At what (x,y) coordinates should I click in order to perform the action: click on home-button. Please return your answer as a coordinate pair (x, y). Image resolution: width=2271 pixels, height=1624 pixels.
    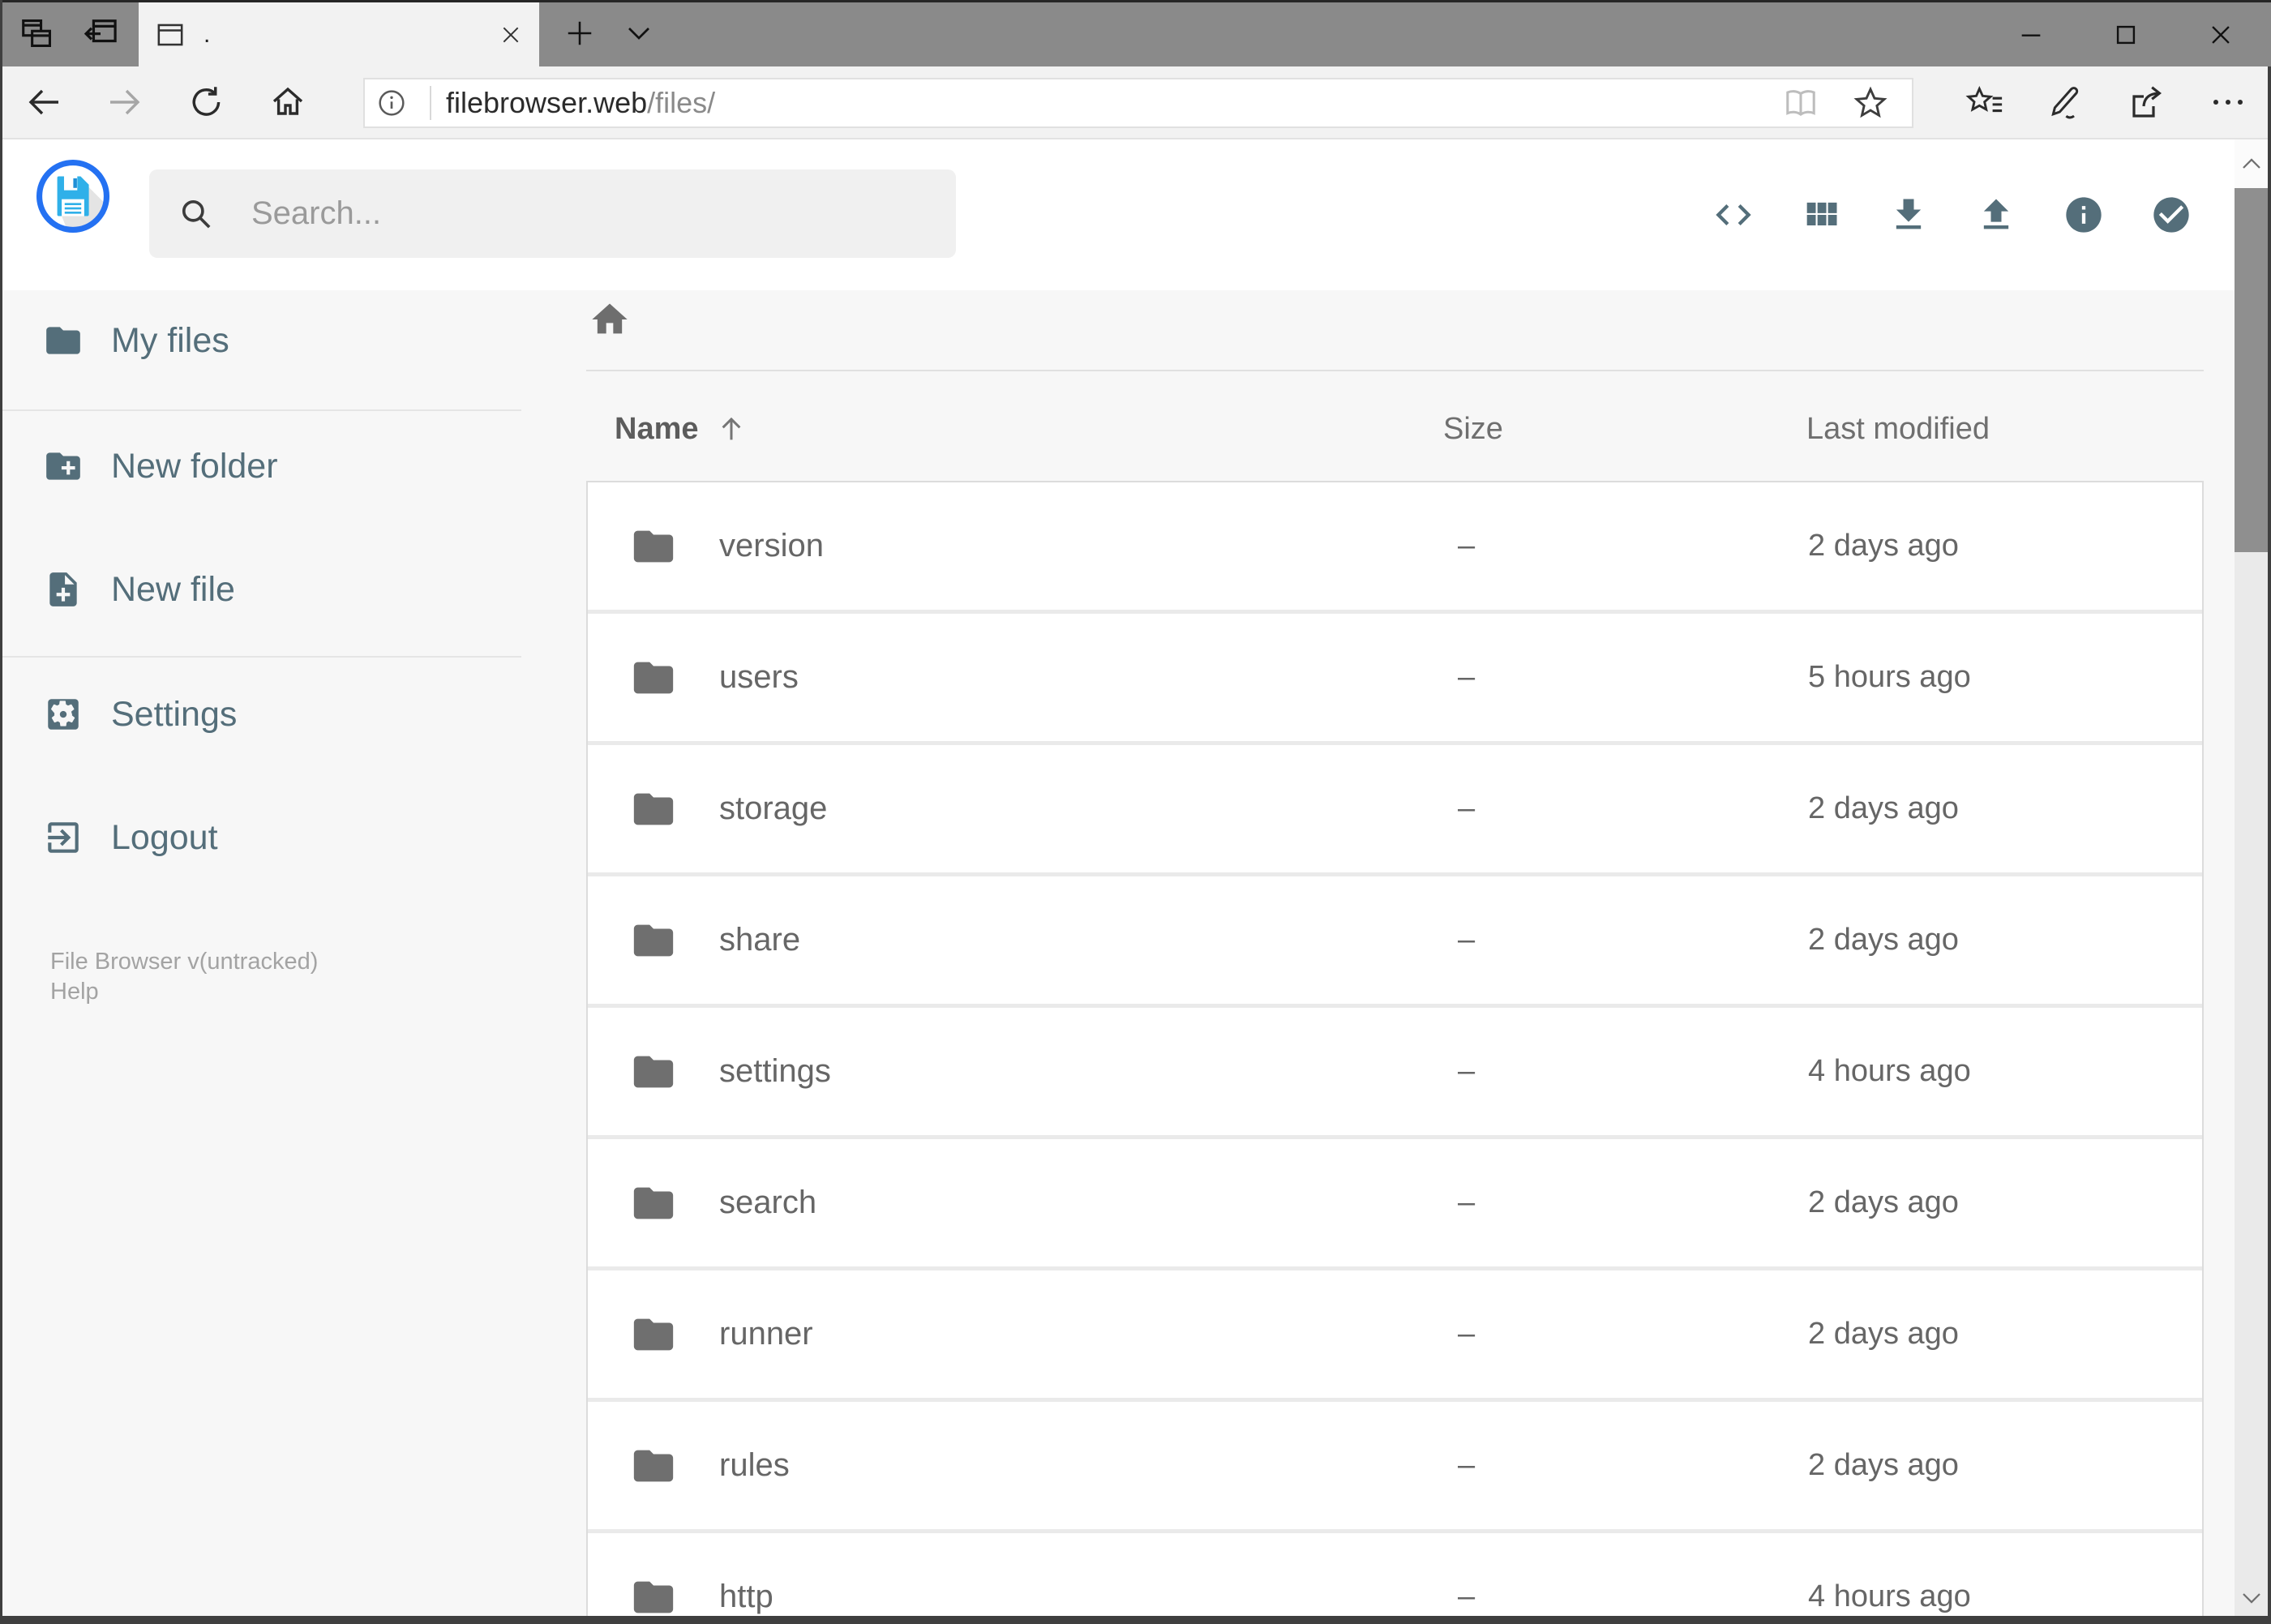
    Looking at the image, I should click on (288, 102).